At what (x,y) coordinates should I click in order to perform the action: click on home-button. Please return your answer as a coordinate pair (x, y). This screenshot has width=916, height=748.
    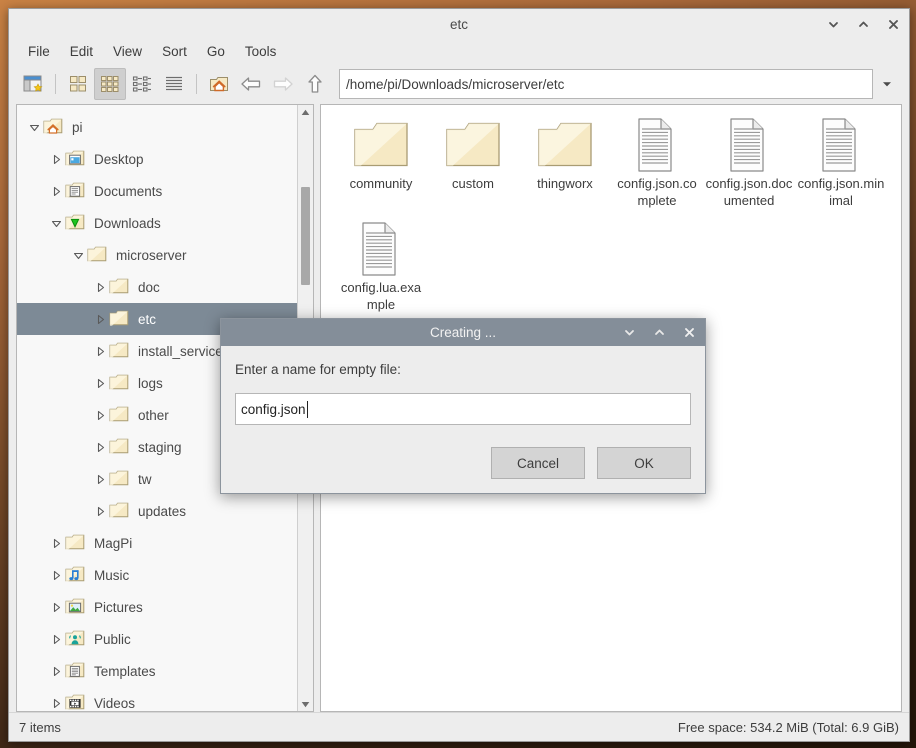
    Looking at the image, I should click on (219, 84).